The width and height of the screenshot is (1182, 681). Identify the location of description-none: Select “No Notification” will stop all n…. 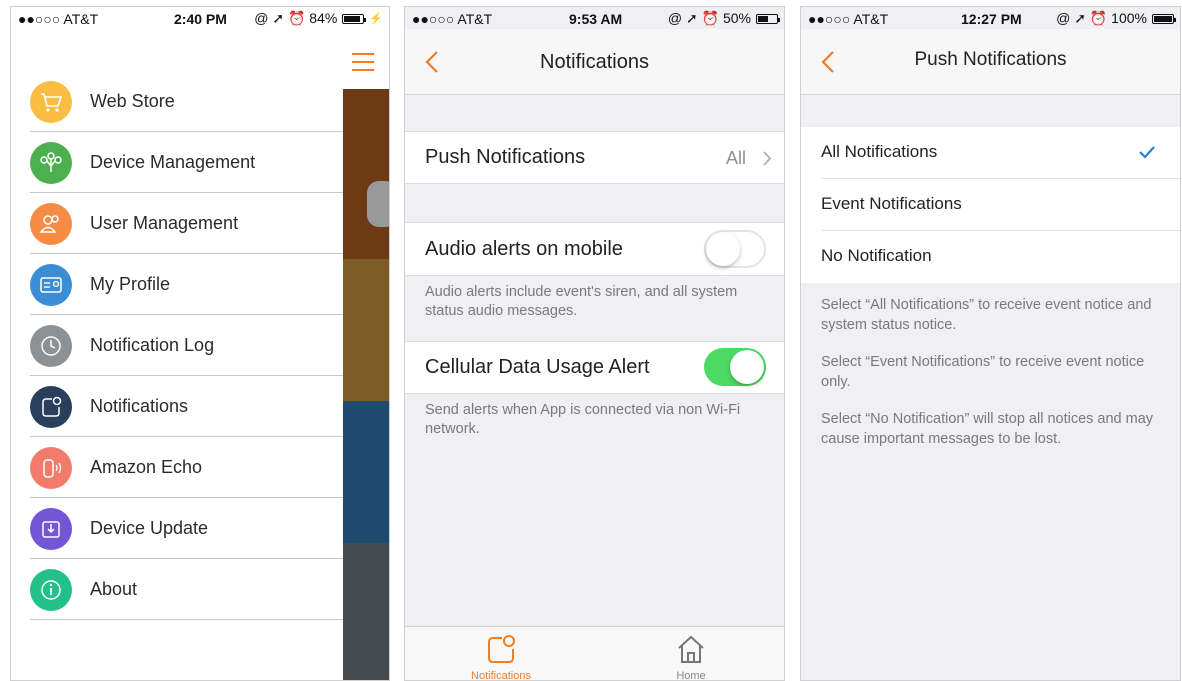
(987, 429).